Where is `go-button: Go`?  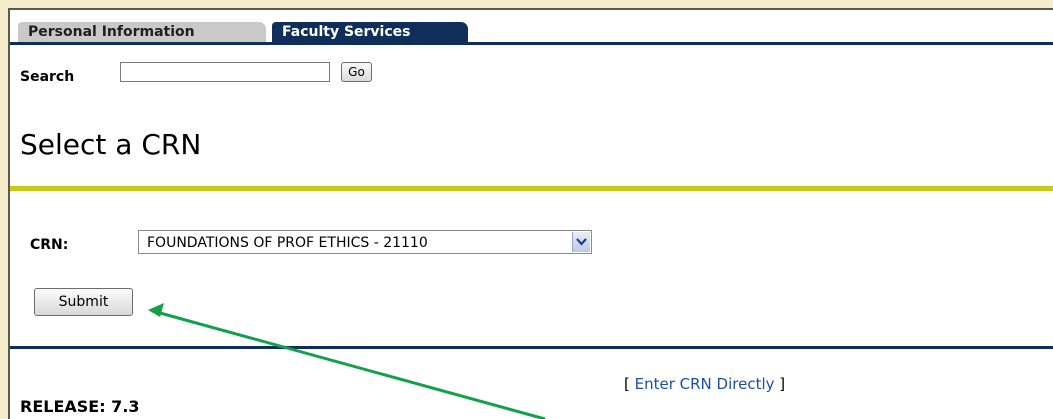 go-button: Go is located at coordinates (356, 72).